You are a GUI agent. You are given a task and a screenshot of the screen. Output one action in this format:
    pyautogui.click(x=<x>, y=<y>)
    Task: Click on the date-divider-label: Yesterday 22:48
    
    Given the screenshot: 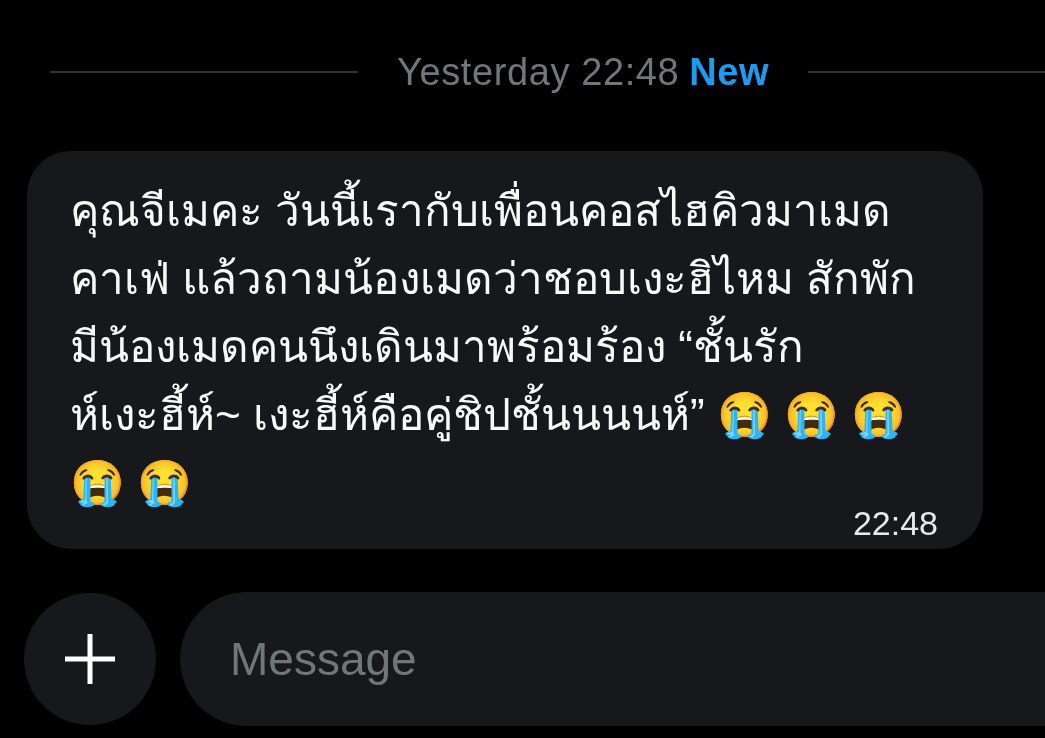 What is the action you would take?
    pyautogui.click(x=538, y=72)
    